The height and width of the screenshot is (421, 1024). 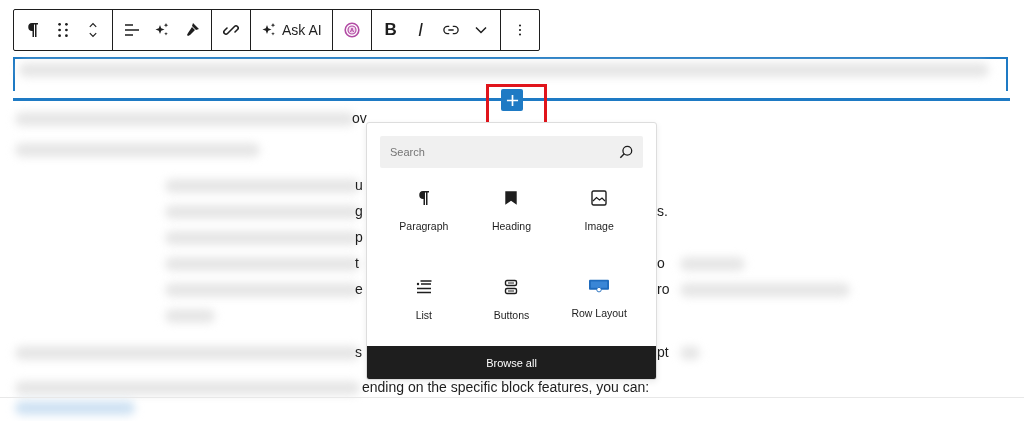 What do you see at coordinates (506, 387) in the screenshot?
I see `body-text: ending on the specific block features, you can:` at bounding box center [506, 387].